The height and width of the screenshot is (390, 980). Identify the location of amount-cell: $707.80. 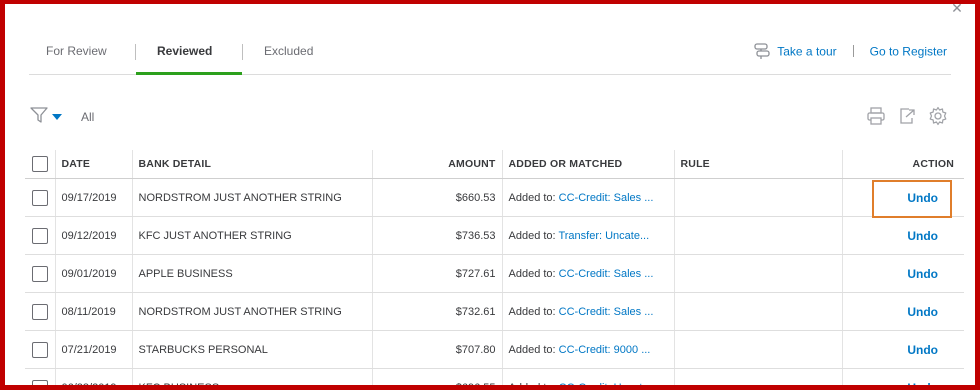
(437, 349).